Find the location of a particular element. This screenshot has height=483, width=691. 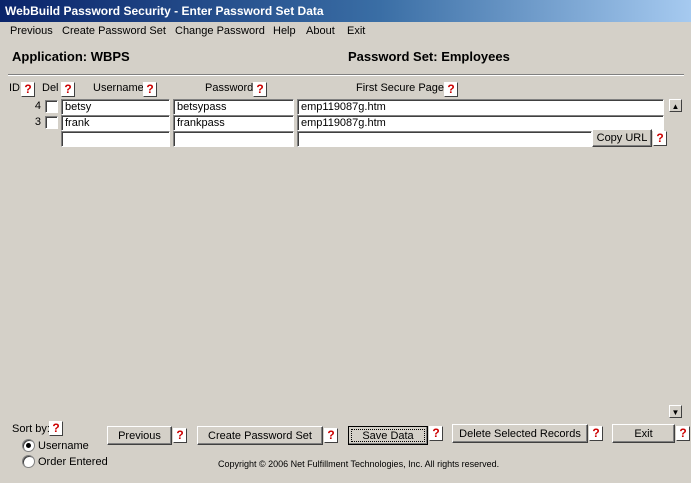

menu-change-password: Change Password is located at coordinates (220, 31).